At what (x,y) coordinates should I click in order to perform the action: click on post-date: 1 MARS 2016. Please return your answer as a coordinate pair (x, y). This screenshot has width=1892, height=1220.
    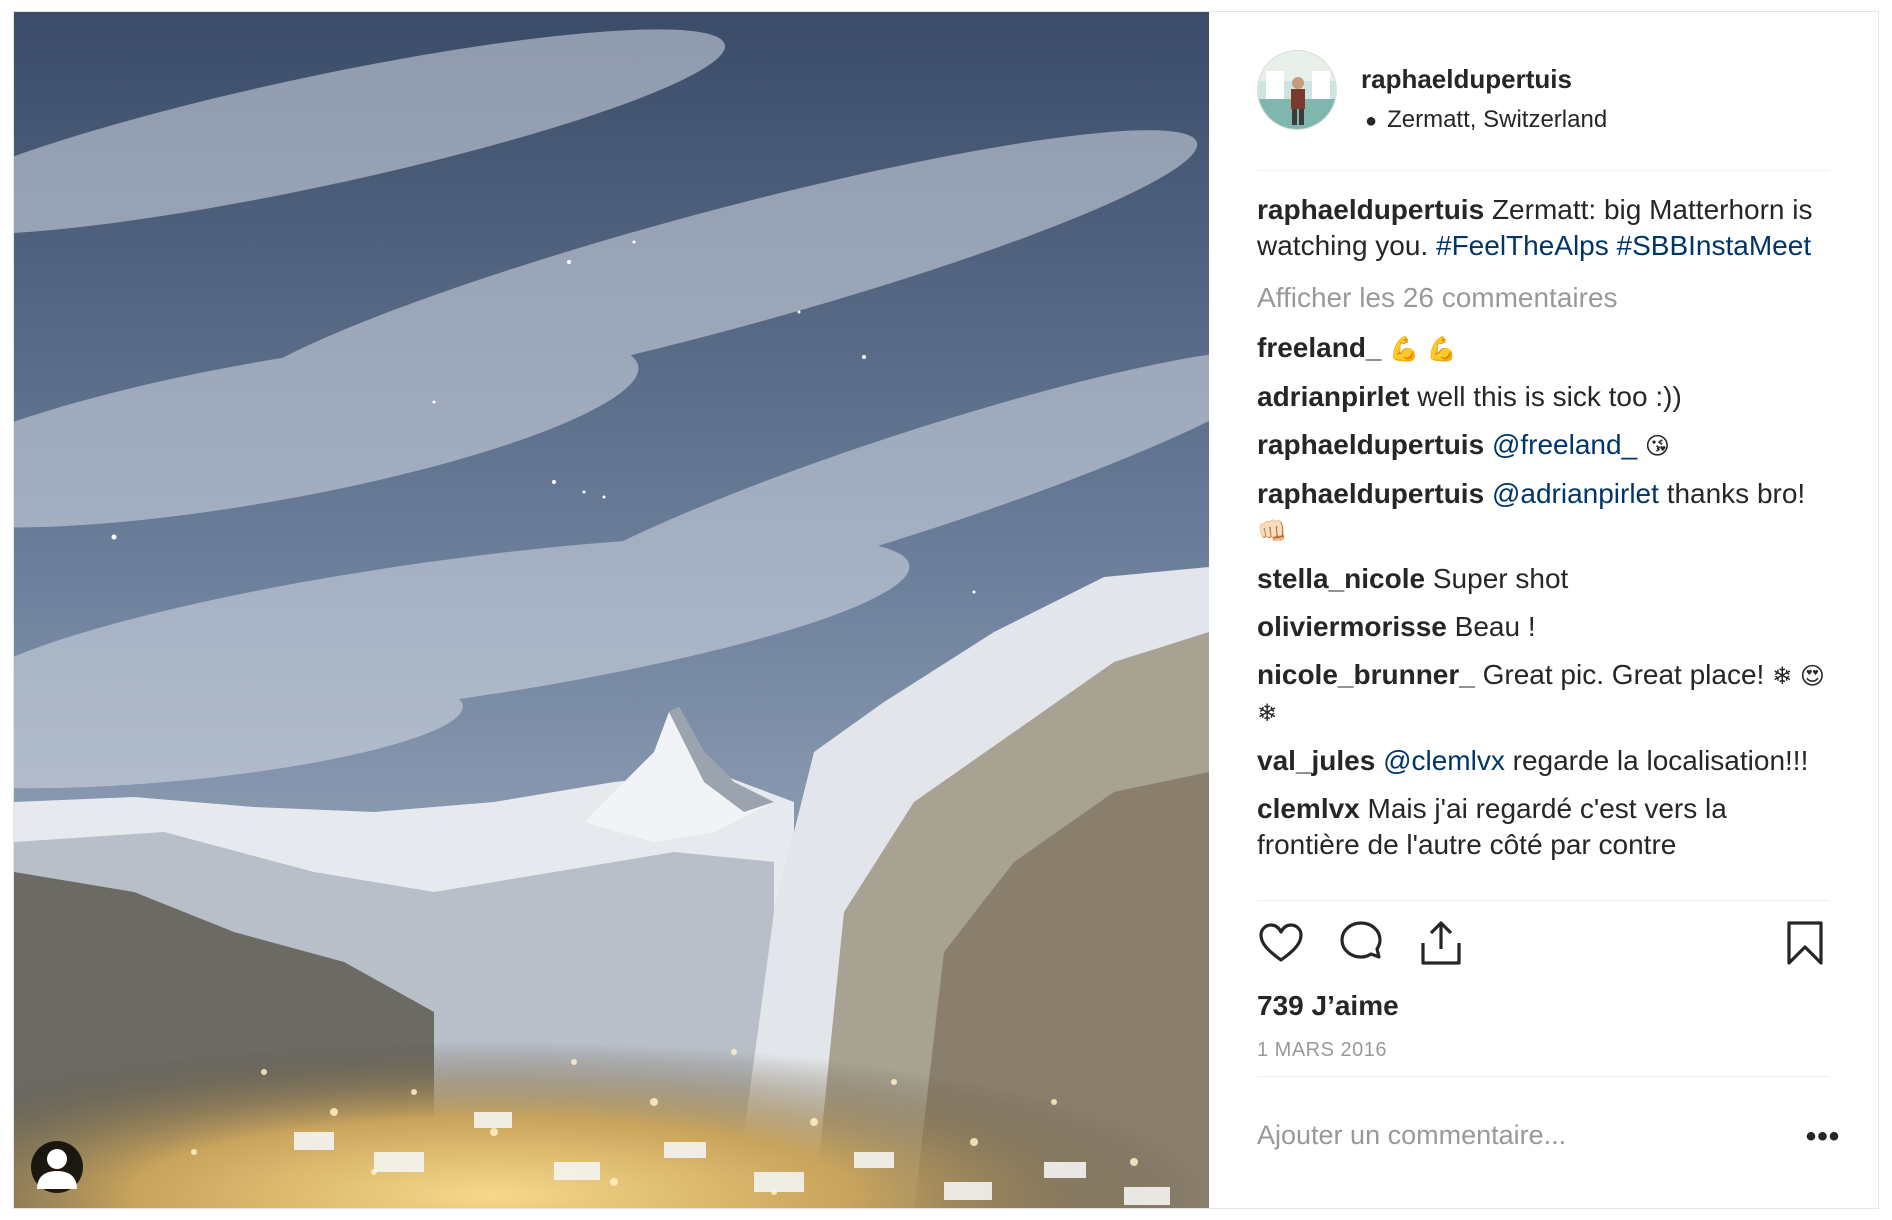
    Looking at the image, I should click on (1322, 1050).